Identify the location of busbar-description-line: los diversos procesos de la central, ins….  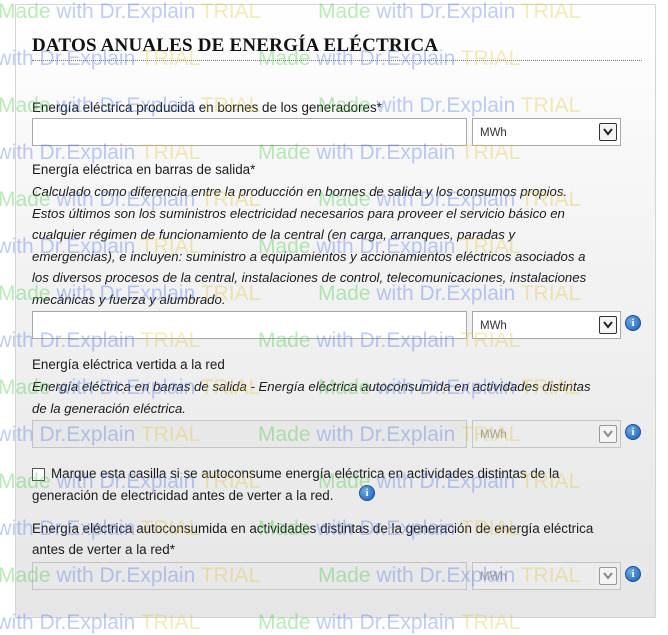
(309, 278).